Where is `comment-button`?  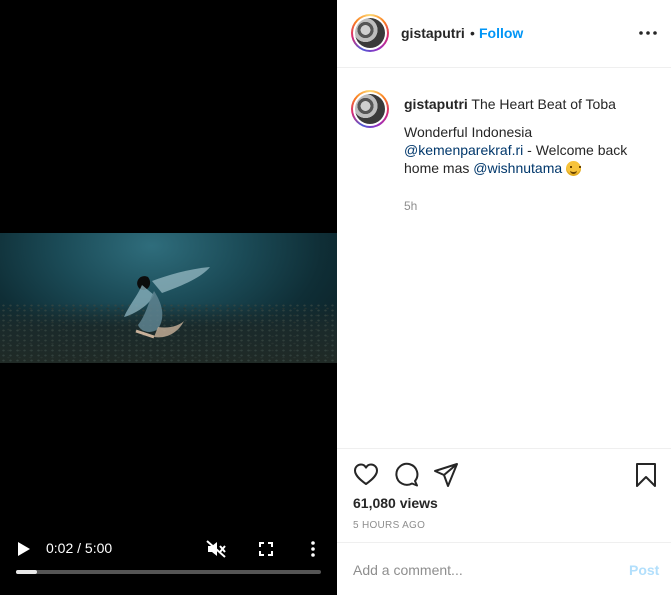 comment-button is located at coordinates (406, 475).